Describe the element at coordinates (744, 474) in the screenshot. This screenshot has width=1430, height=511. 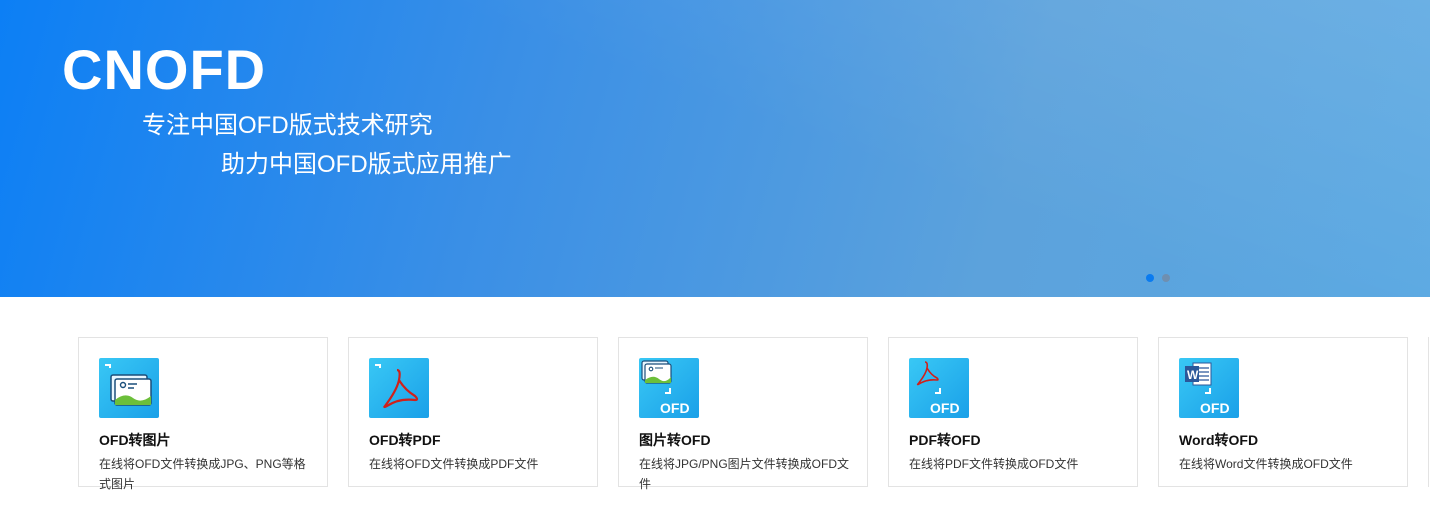
I see `card-description: 在线将JPG/PNG图片文件转换成OFD文件` at that location.